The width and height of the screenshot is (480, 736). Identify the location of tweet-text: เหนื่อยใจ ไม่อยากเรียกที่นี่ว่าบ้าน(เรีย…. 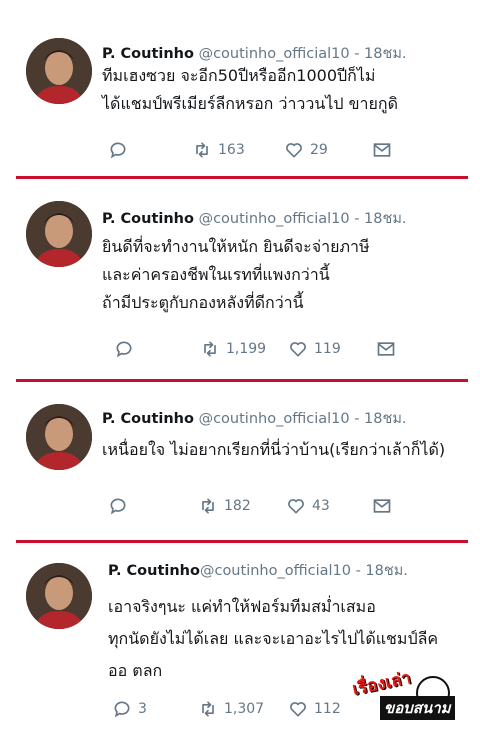
(282, 450).